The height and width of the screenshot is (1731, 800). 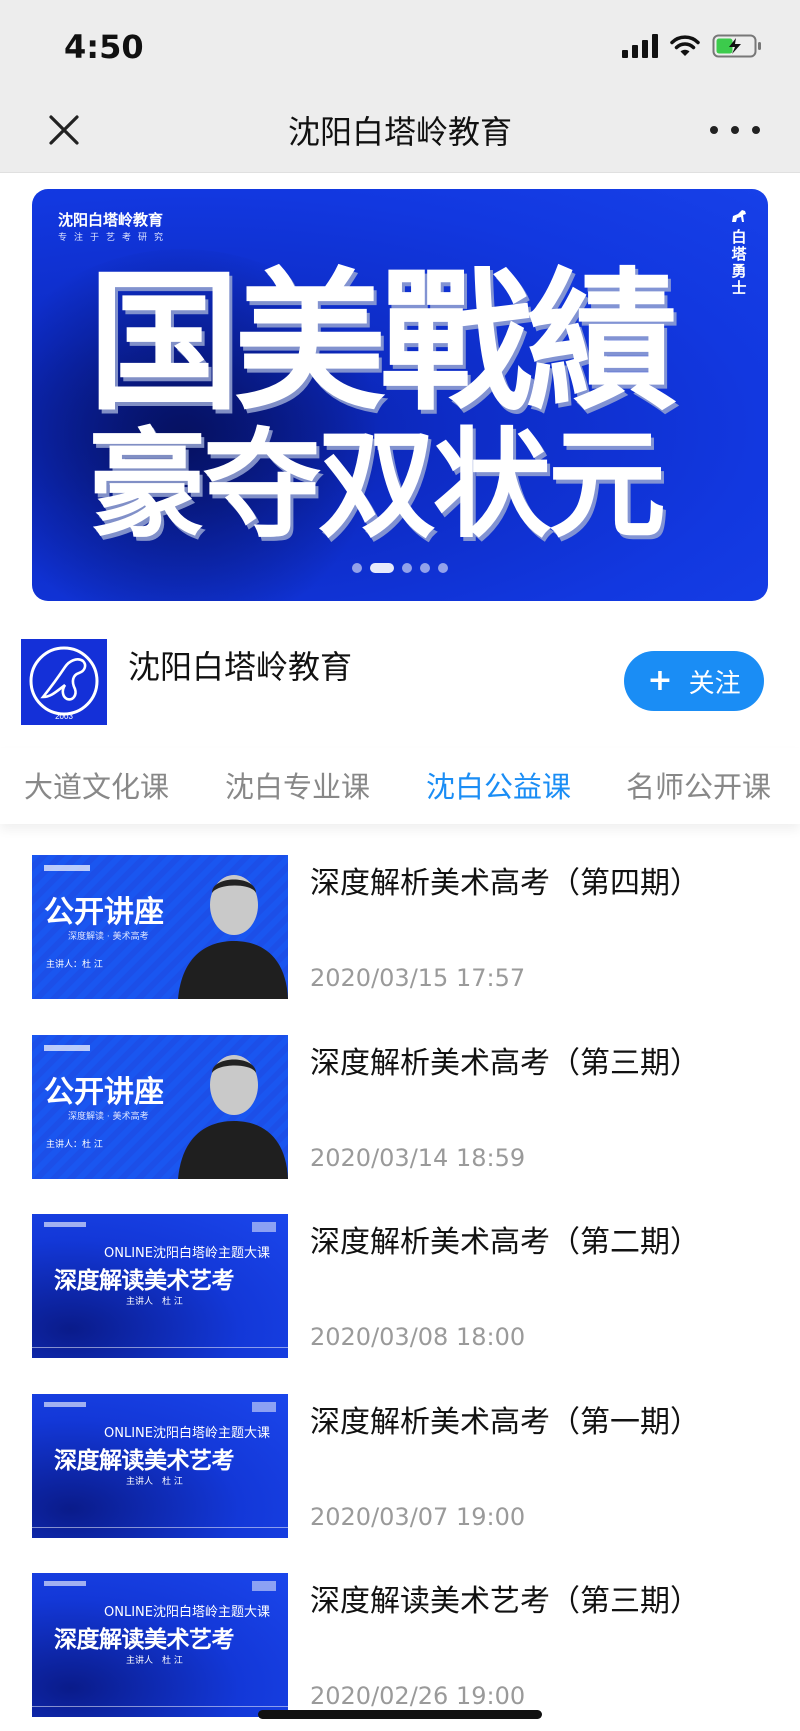 What do you see at coordinates (736, 46) in the screenshot?
I see `battery-charging-icon` at bounding box center [736, 46].